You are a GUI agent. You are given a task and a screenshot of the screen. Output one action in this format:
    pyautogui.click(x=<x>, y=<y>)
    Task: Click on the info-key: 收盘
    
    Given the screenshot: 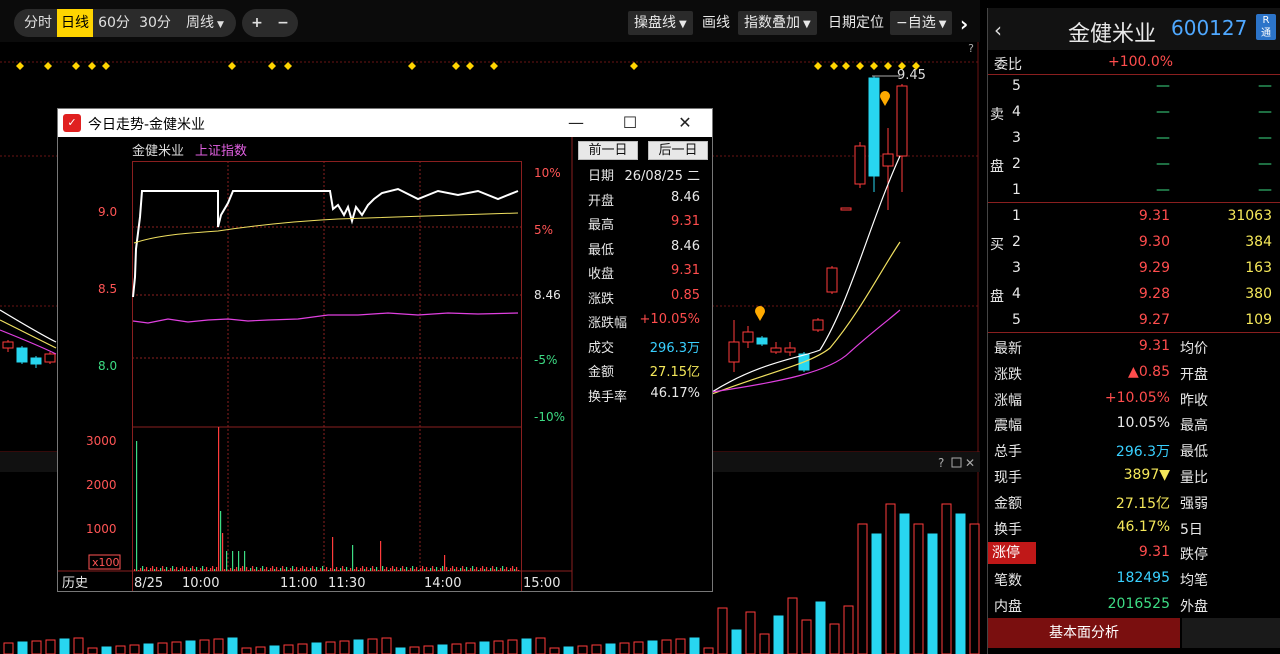 What is the action you would take?
    pyautogui.click(x=601, y=274)
    